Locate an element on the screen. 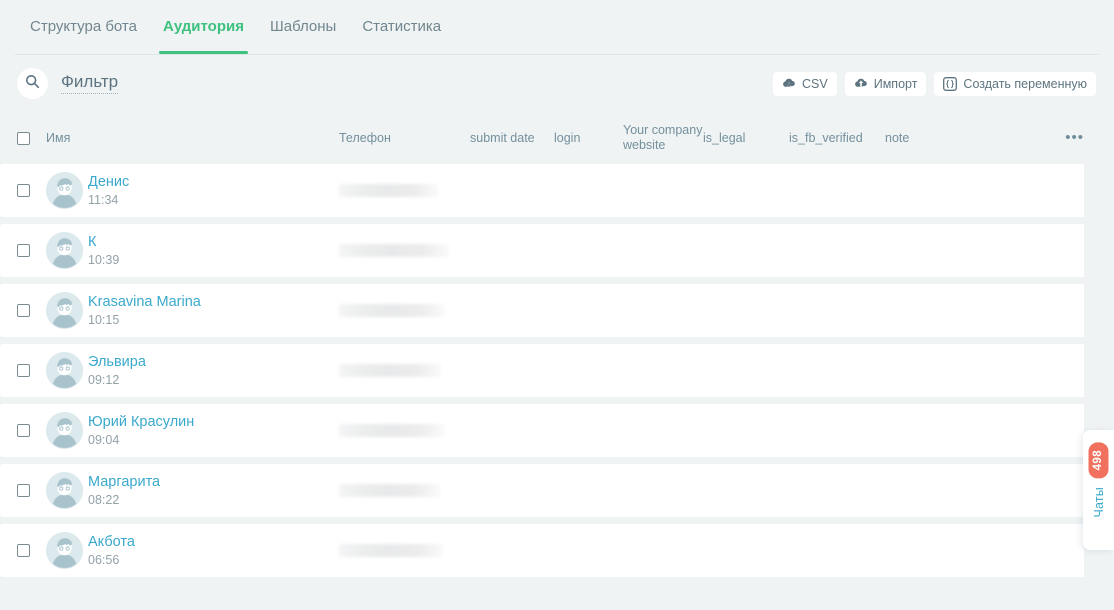  filter-toolbar: Фильтр CSV Импорт Создать переменную is located at coordinates (557, 83).